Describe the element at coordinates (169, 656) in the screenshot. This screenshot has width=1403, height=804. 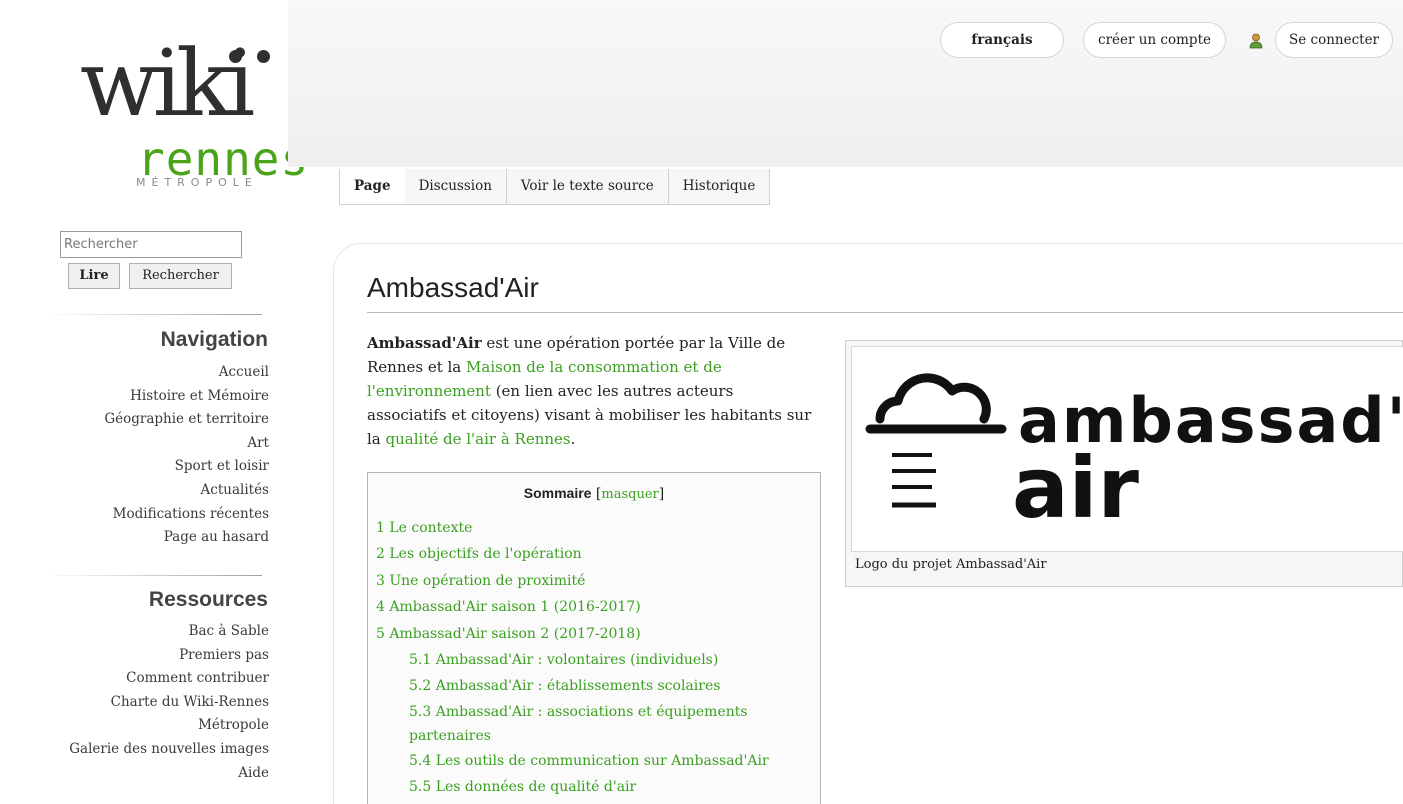
I see `res-item-premiers-pas: Premiers pas` at that location.